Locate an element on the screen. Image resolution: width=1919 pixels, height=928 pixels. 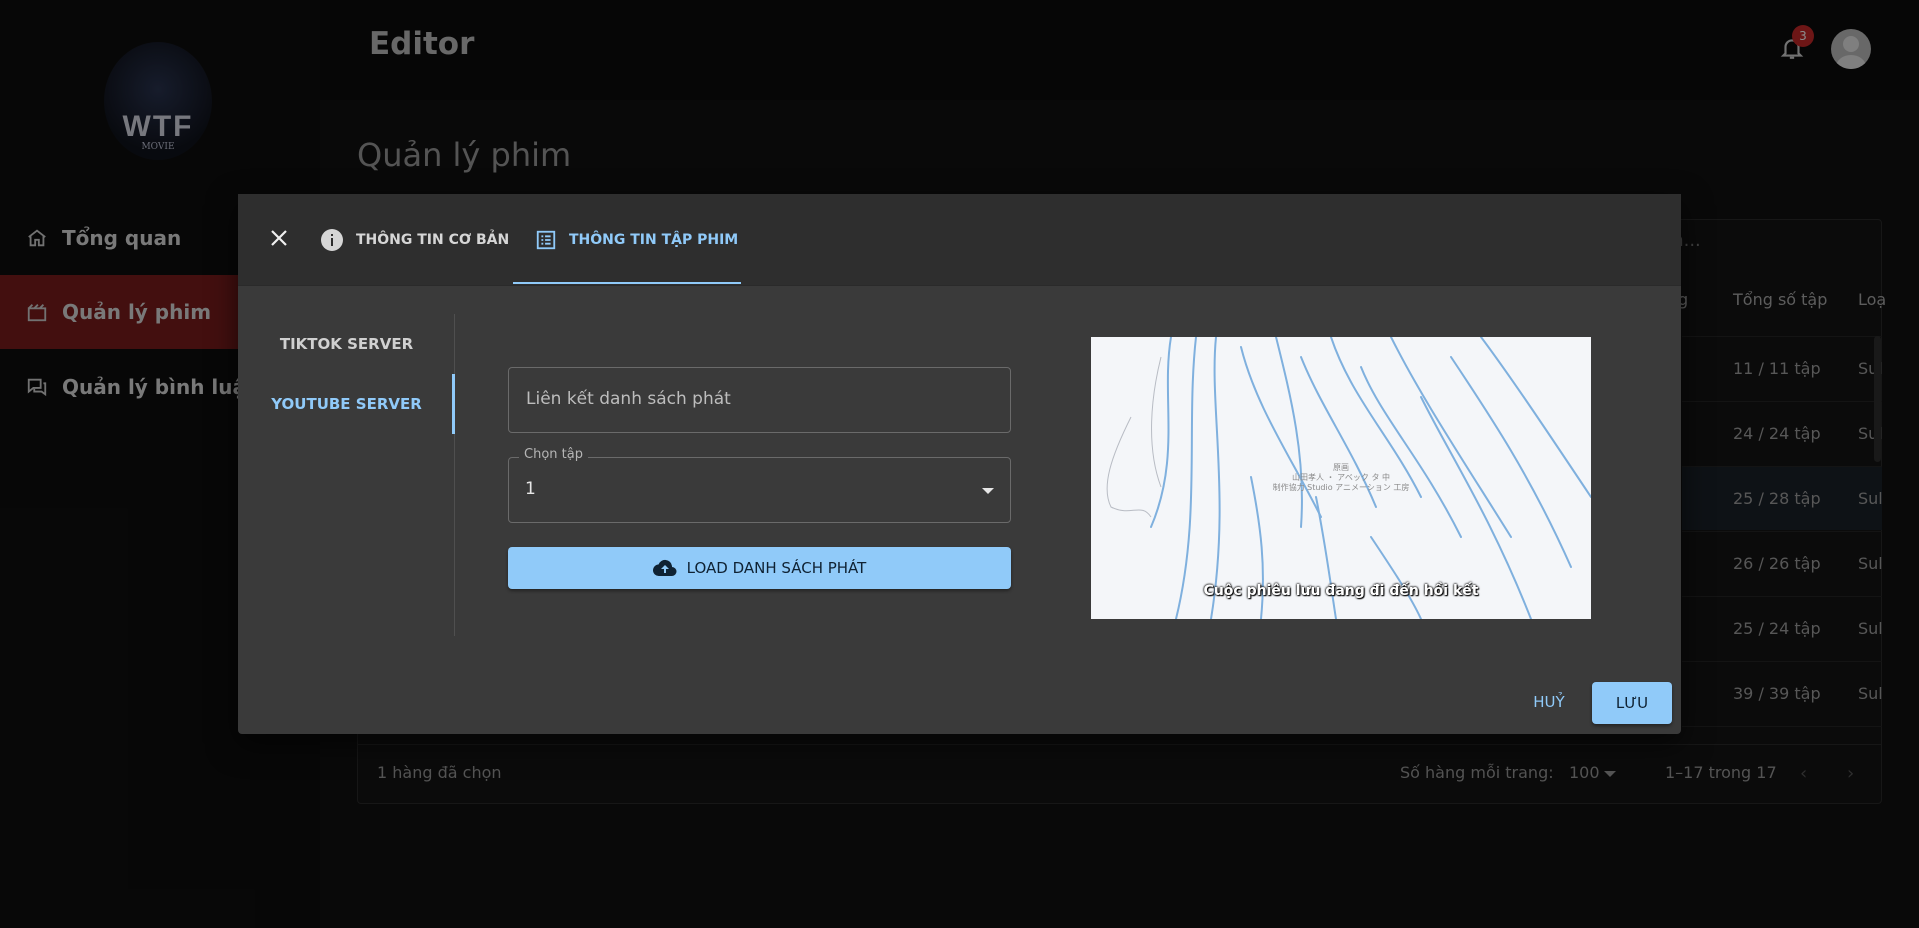
tab-label: THÔNG TIN TẬP PHIM is located at coordinates (654, 240).